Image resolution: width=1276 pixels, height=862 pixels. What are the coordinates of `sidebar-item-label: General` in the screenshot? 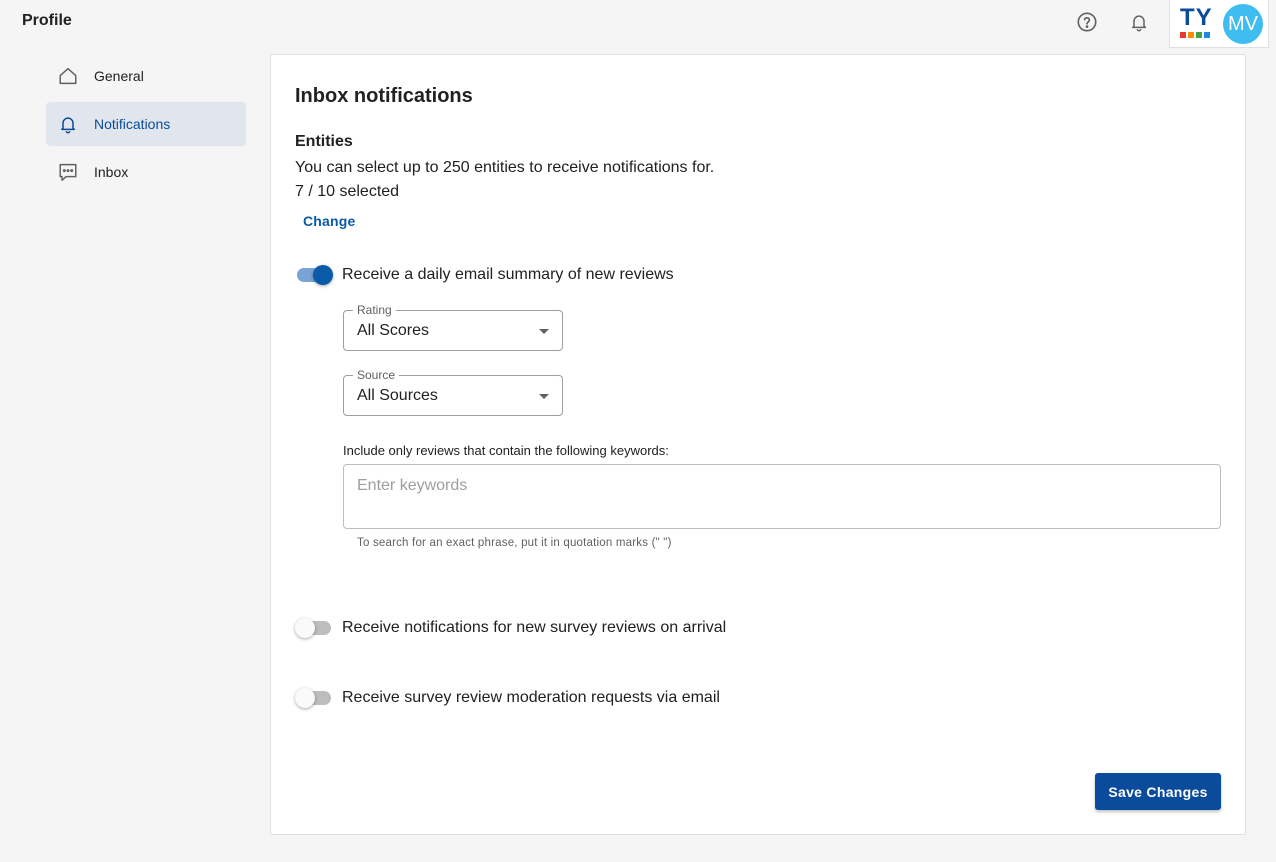 It's located at (119, 76).